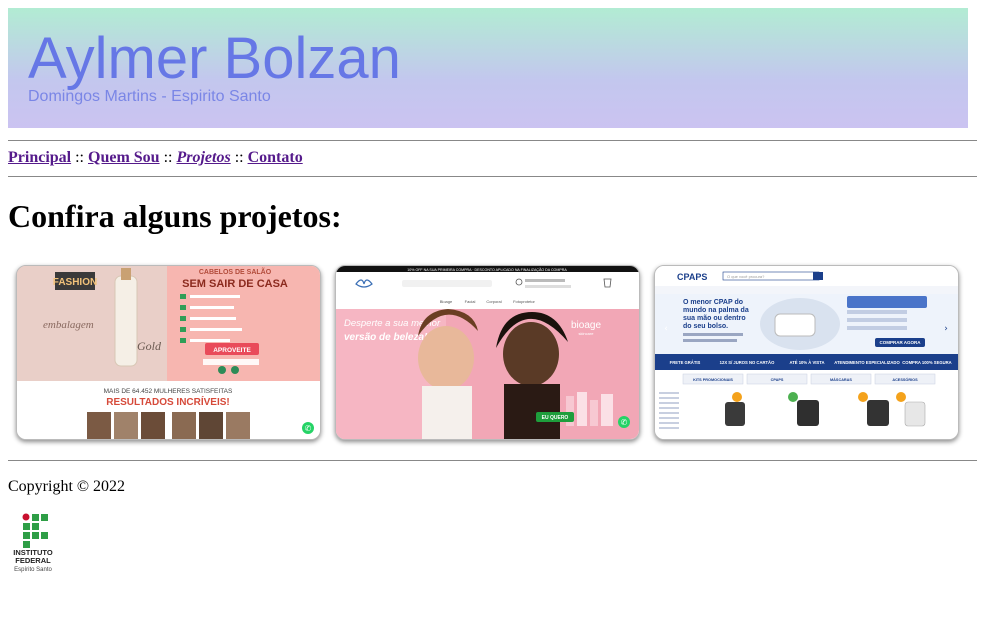 This screenshot has height=630, width=985. What do you see at coordinates (168, 391) in the screenshot?
I see `fashion-stats: MAIS DE 64.452 MULHERES SATISFEITAS` at bounding box center [168, 391].